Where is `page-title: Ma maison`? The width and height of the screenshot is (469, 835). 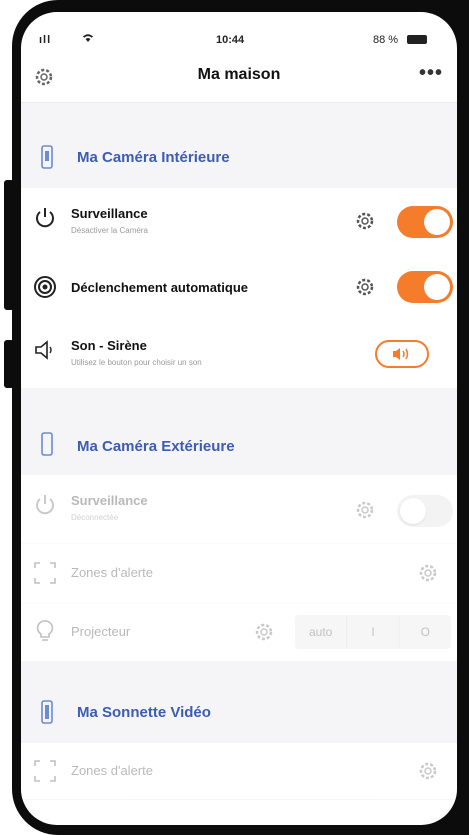
page-title: Ma maison is located at coordinates (239, 74).